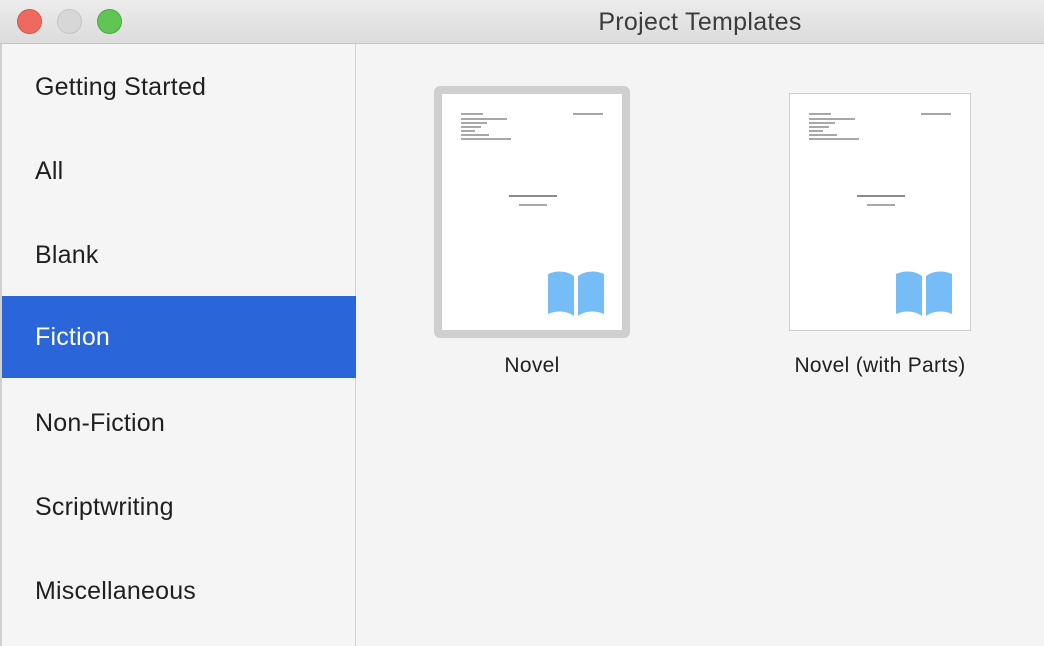  I want to click on close-window-button, so click(29, 21).